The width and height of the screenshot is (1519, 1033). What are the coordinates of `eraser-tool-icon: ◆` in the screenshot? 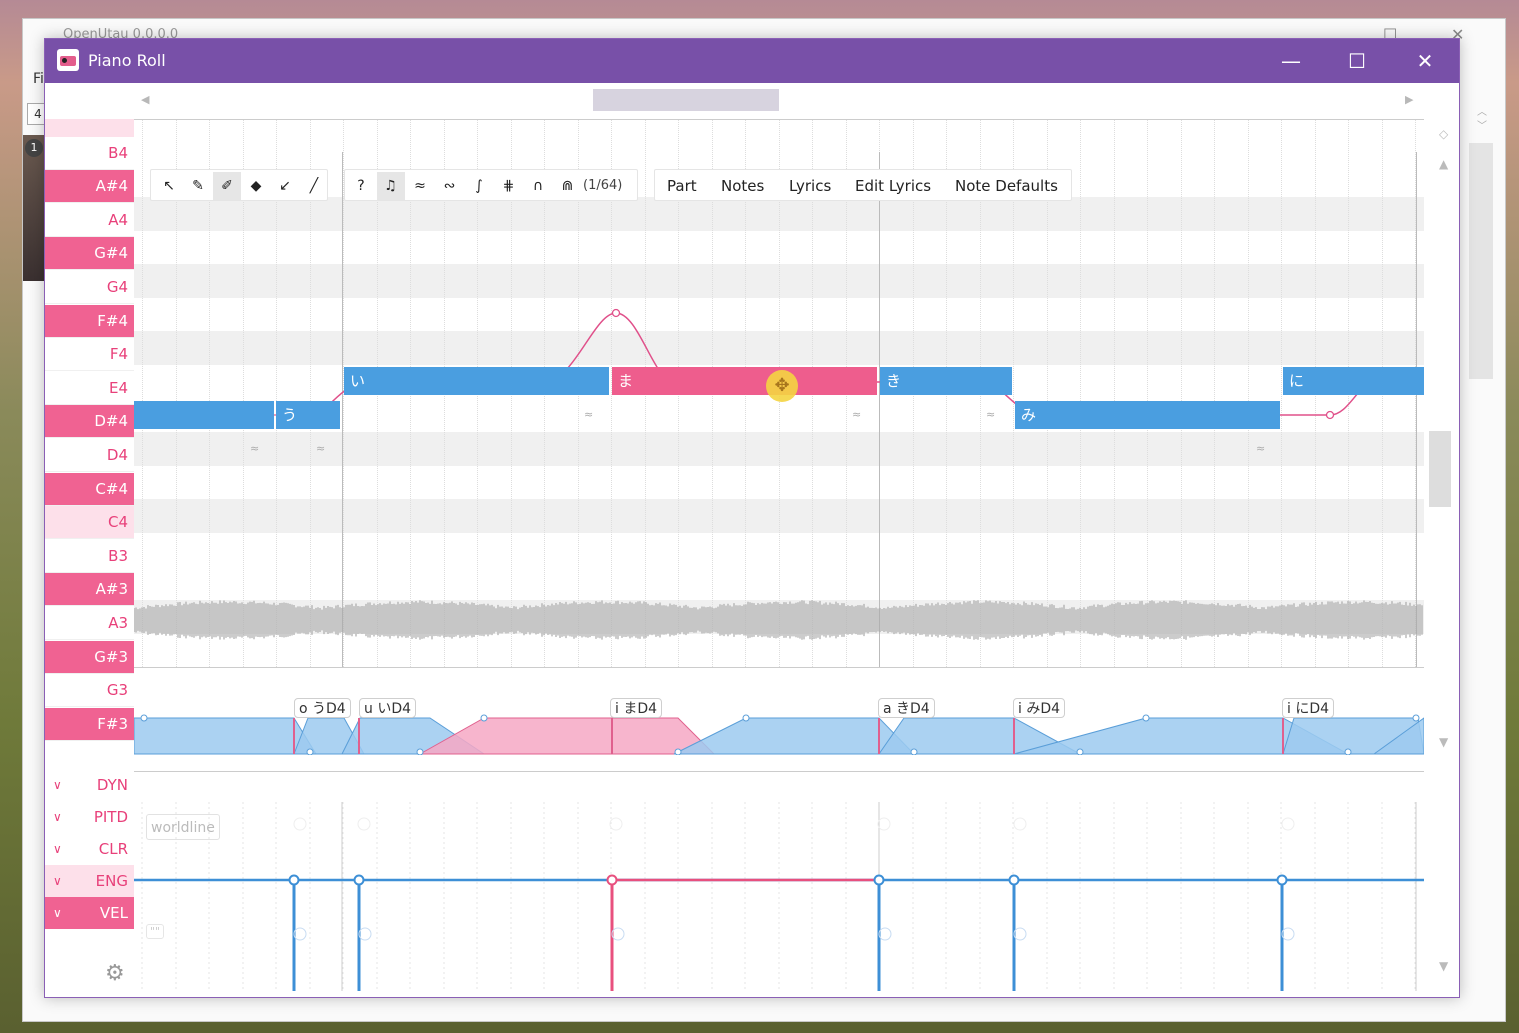 It's located at (256, 186).